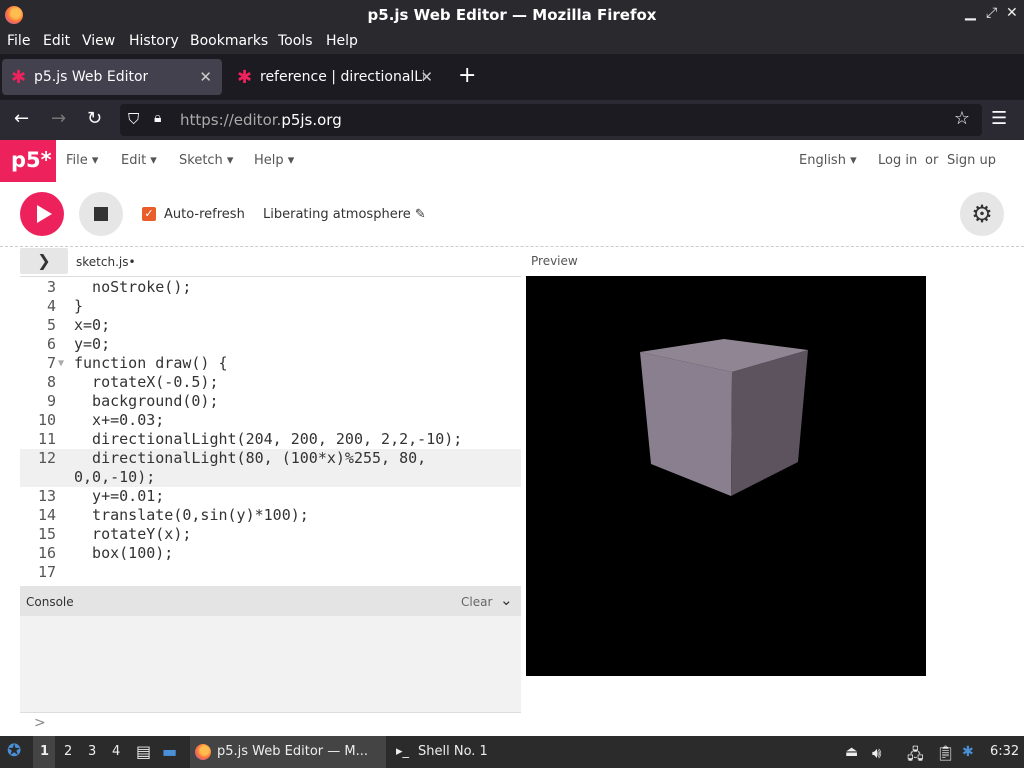 The width and height of the screenshot is (1024, 769). Describe the element at coordinates (968, 752) in the screenshot. I see `bluetooth-icon: ✱` at that location.